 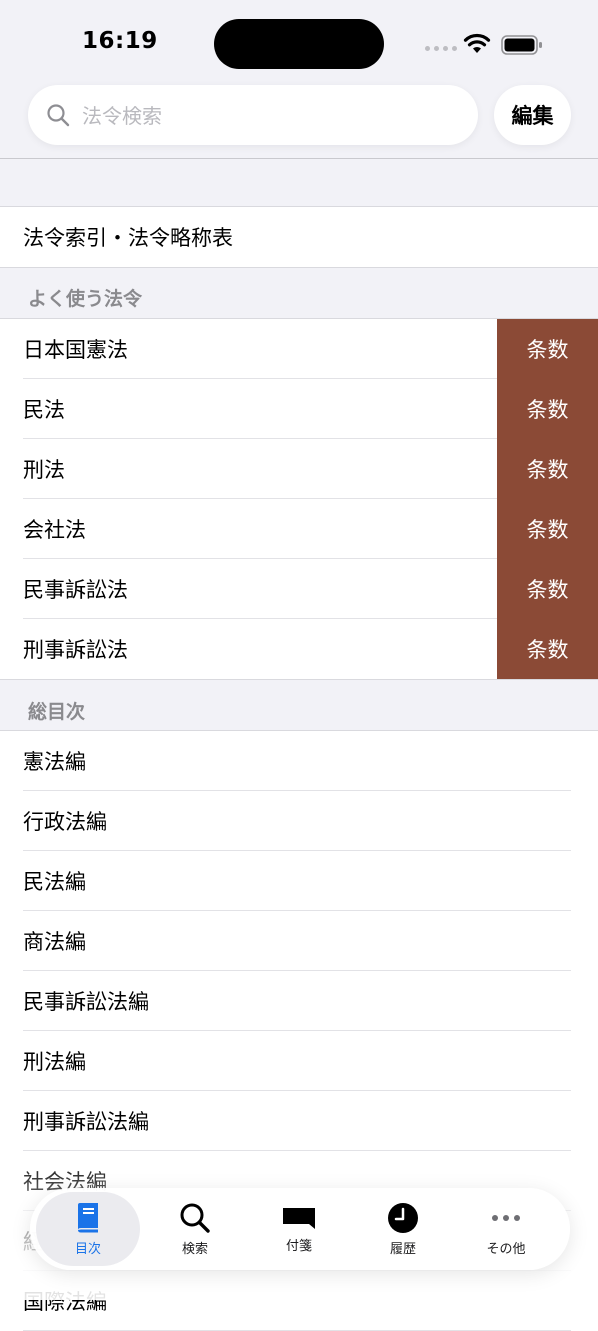 I want to click on list-item-law-index: 法令索引・法令略称表, so click(x=299, y=237).